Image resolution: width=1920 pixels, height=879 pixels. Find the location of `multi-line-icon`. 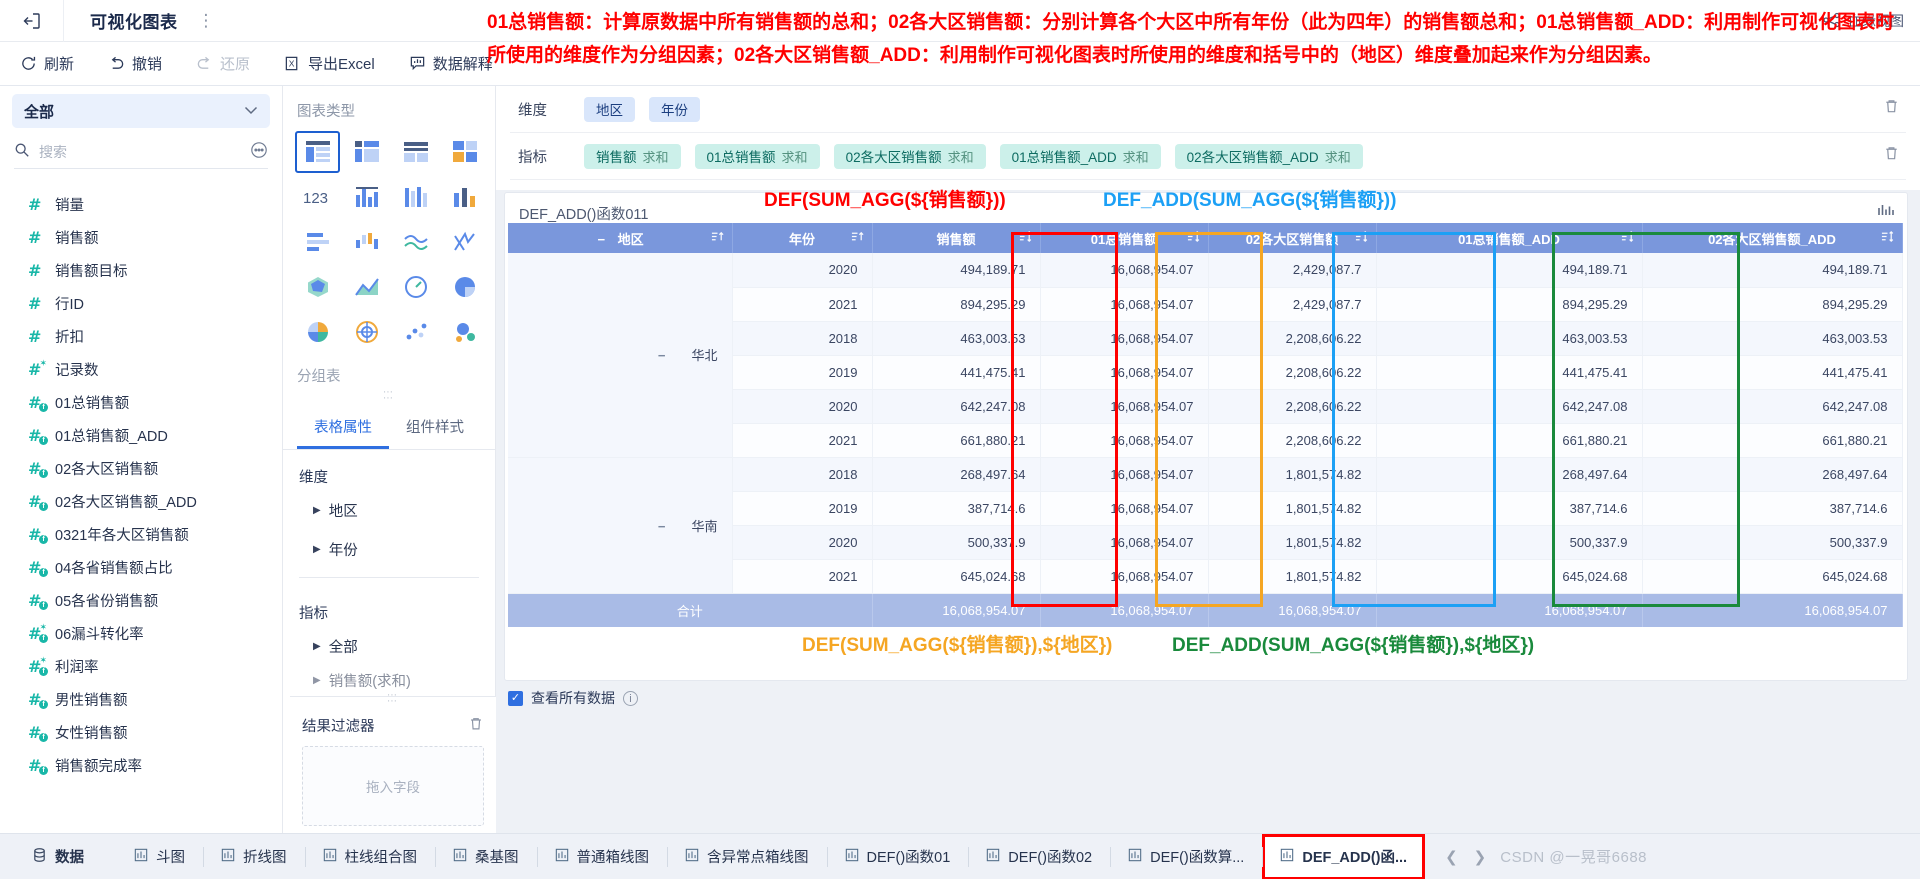

multi-line-icon is located at coordinates (464, 242).